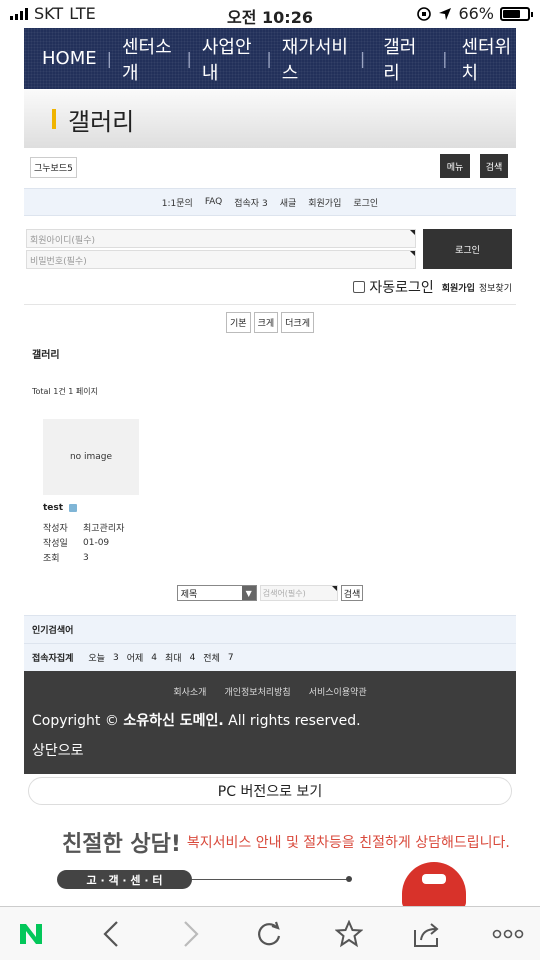  Describe the element at coordinates (338, 691) in the screenshot. I see `footer-link-terms: 서비스이용약관` at that location.